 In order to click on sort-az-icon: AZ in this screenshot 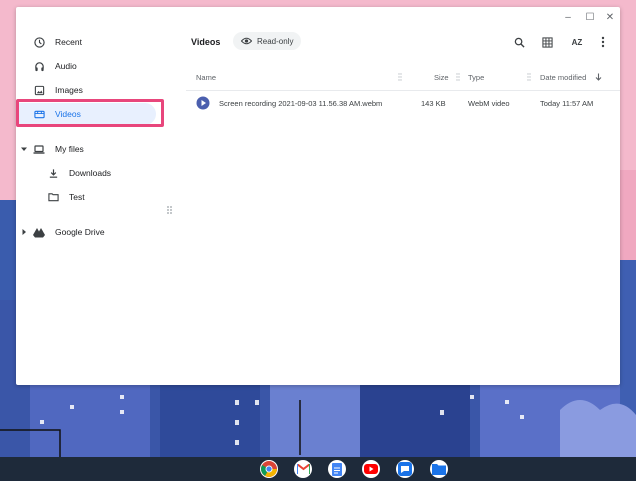, I will do `click(577, 42)`.